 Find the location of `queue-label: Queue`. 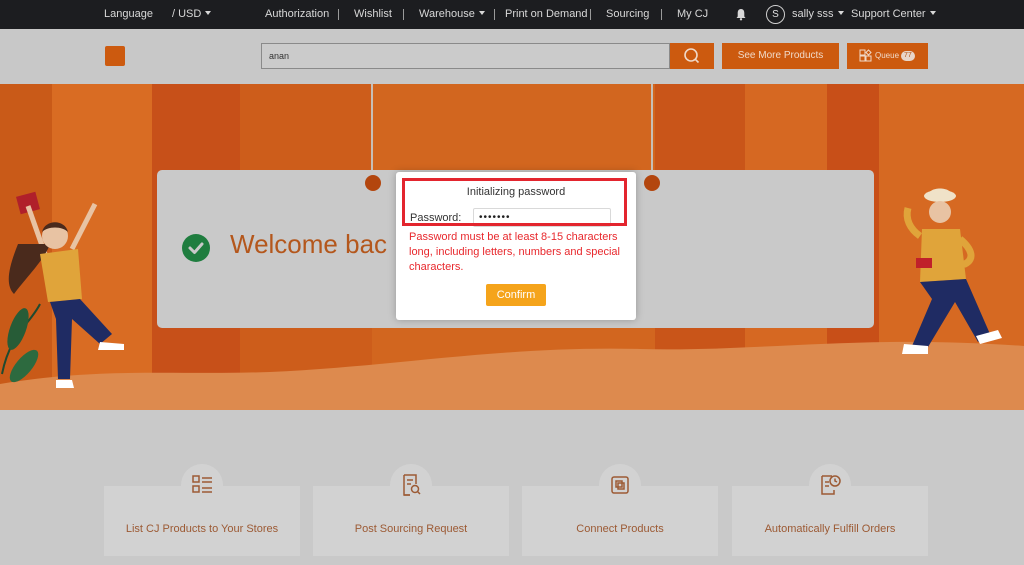

queue-label: Queue is located at coordinates (887, 55).